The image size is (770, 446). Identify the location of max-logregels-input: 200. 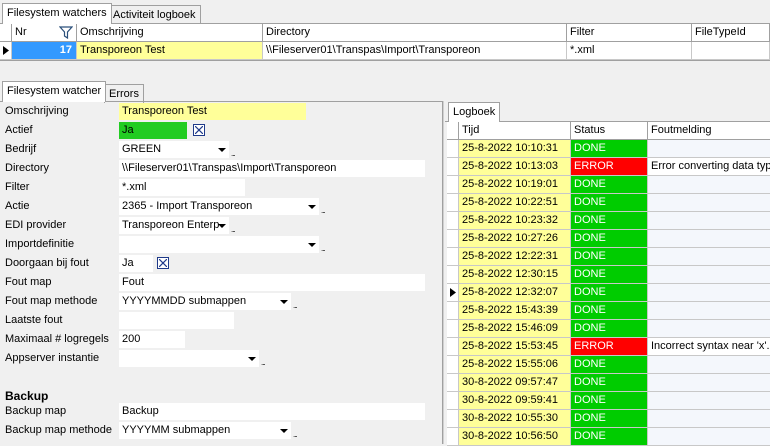
(152, 339).